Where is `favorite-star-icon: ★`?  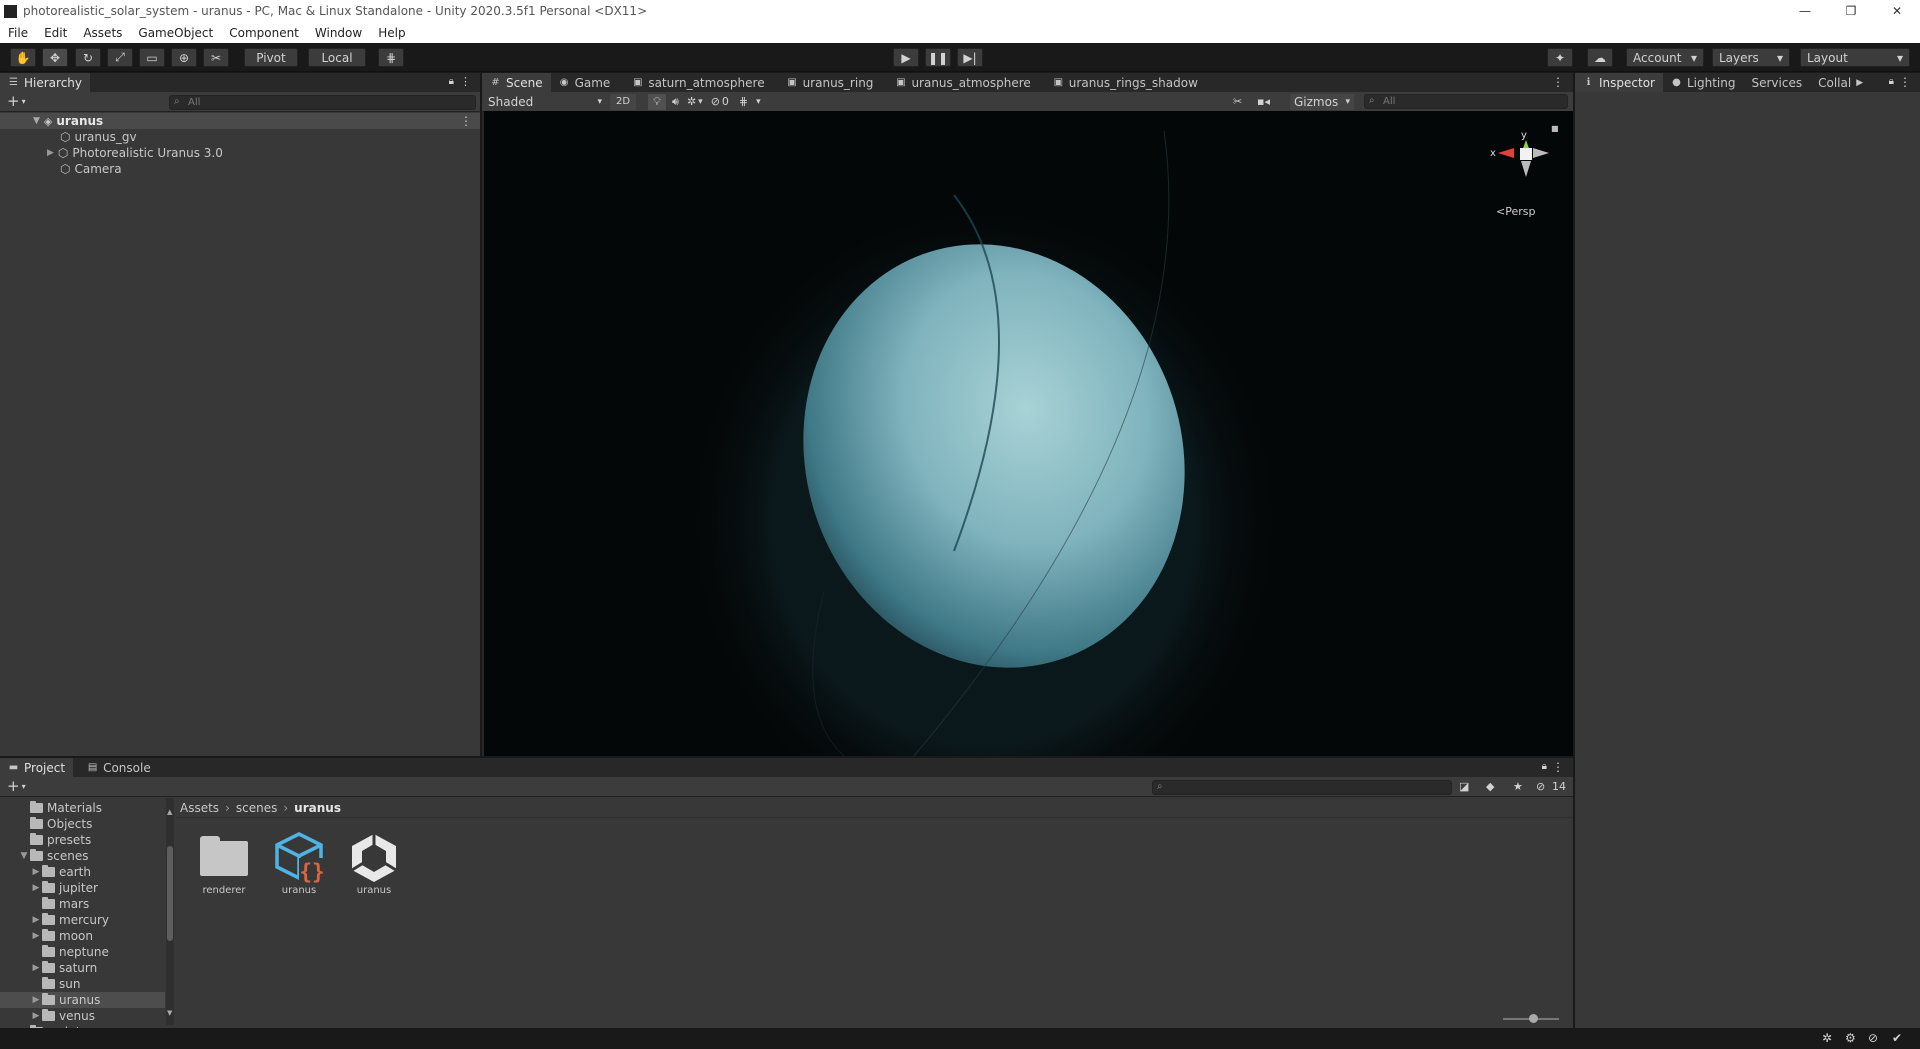 favorite-star-icon: ★ is located at coordinates (1518, 786).